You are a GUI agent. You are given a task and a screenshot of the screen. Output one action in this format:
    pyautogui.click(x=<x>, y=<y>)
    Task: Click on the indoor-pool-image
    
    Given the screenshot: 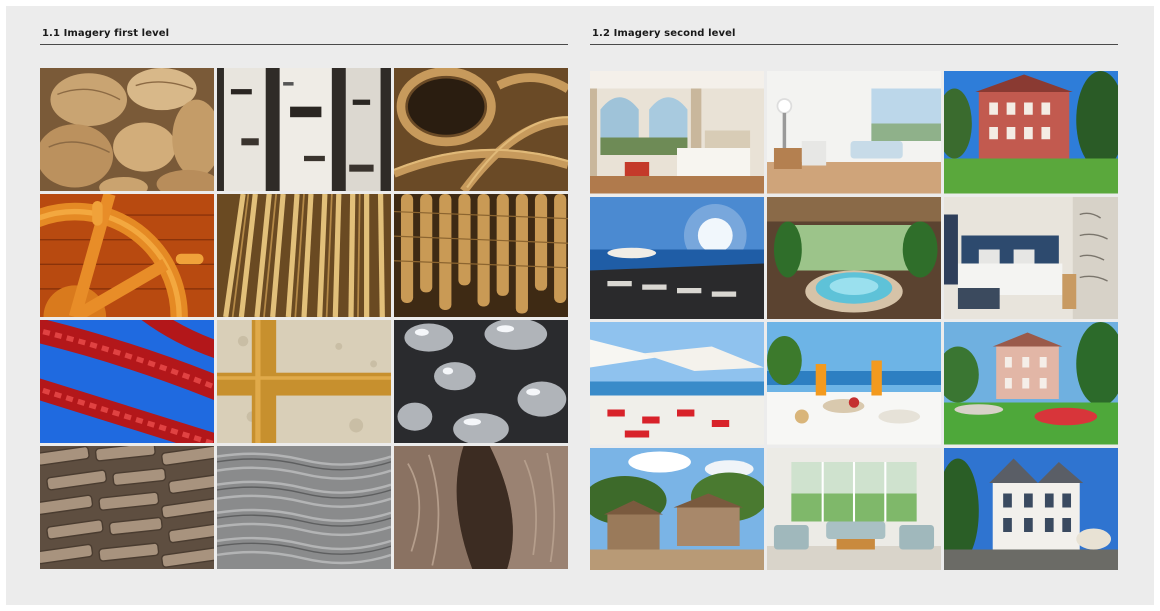 What is the action you would take?
    pyautogui.click(x=854, y=257)
    